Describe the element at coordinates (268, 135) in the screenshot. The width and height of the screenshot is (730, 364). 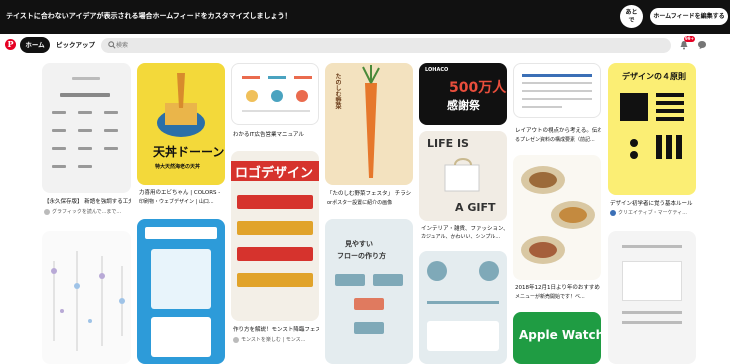
I see `pin-title: わかるIT広告営業マニュアル` at that location.